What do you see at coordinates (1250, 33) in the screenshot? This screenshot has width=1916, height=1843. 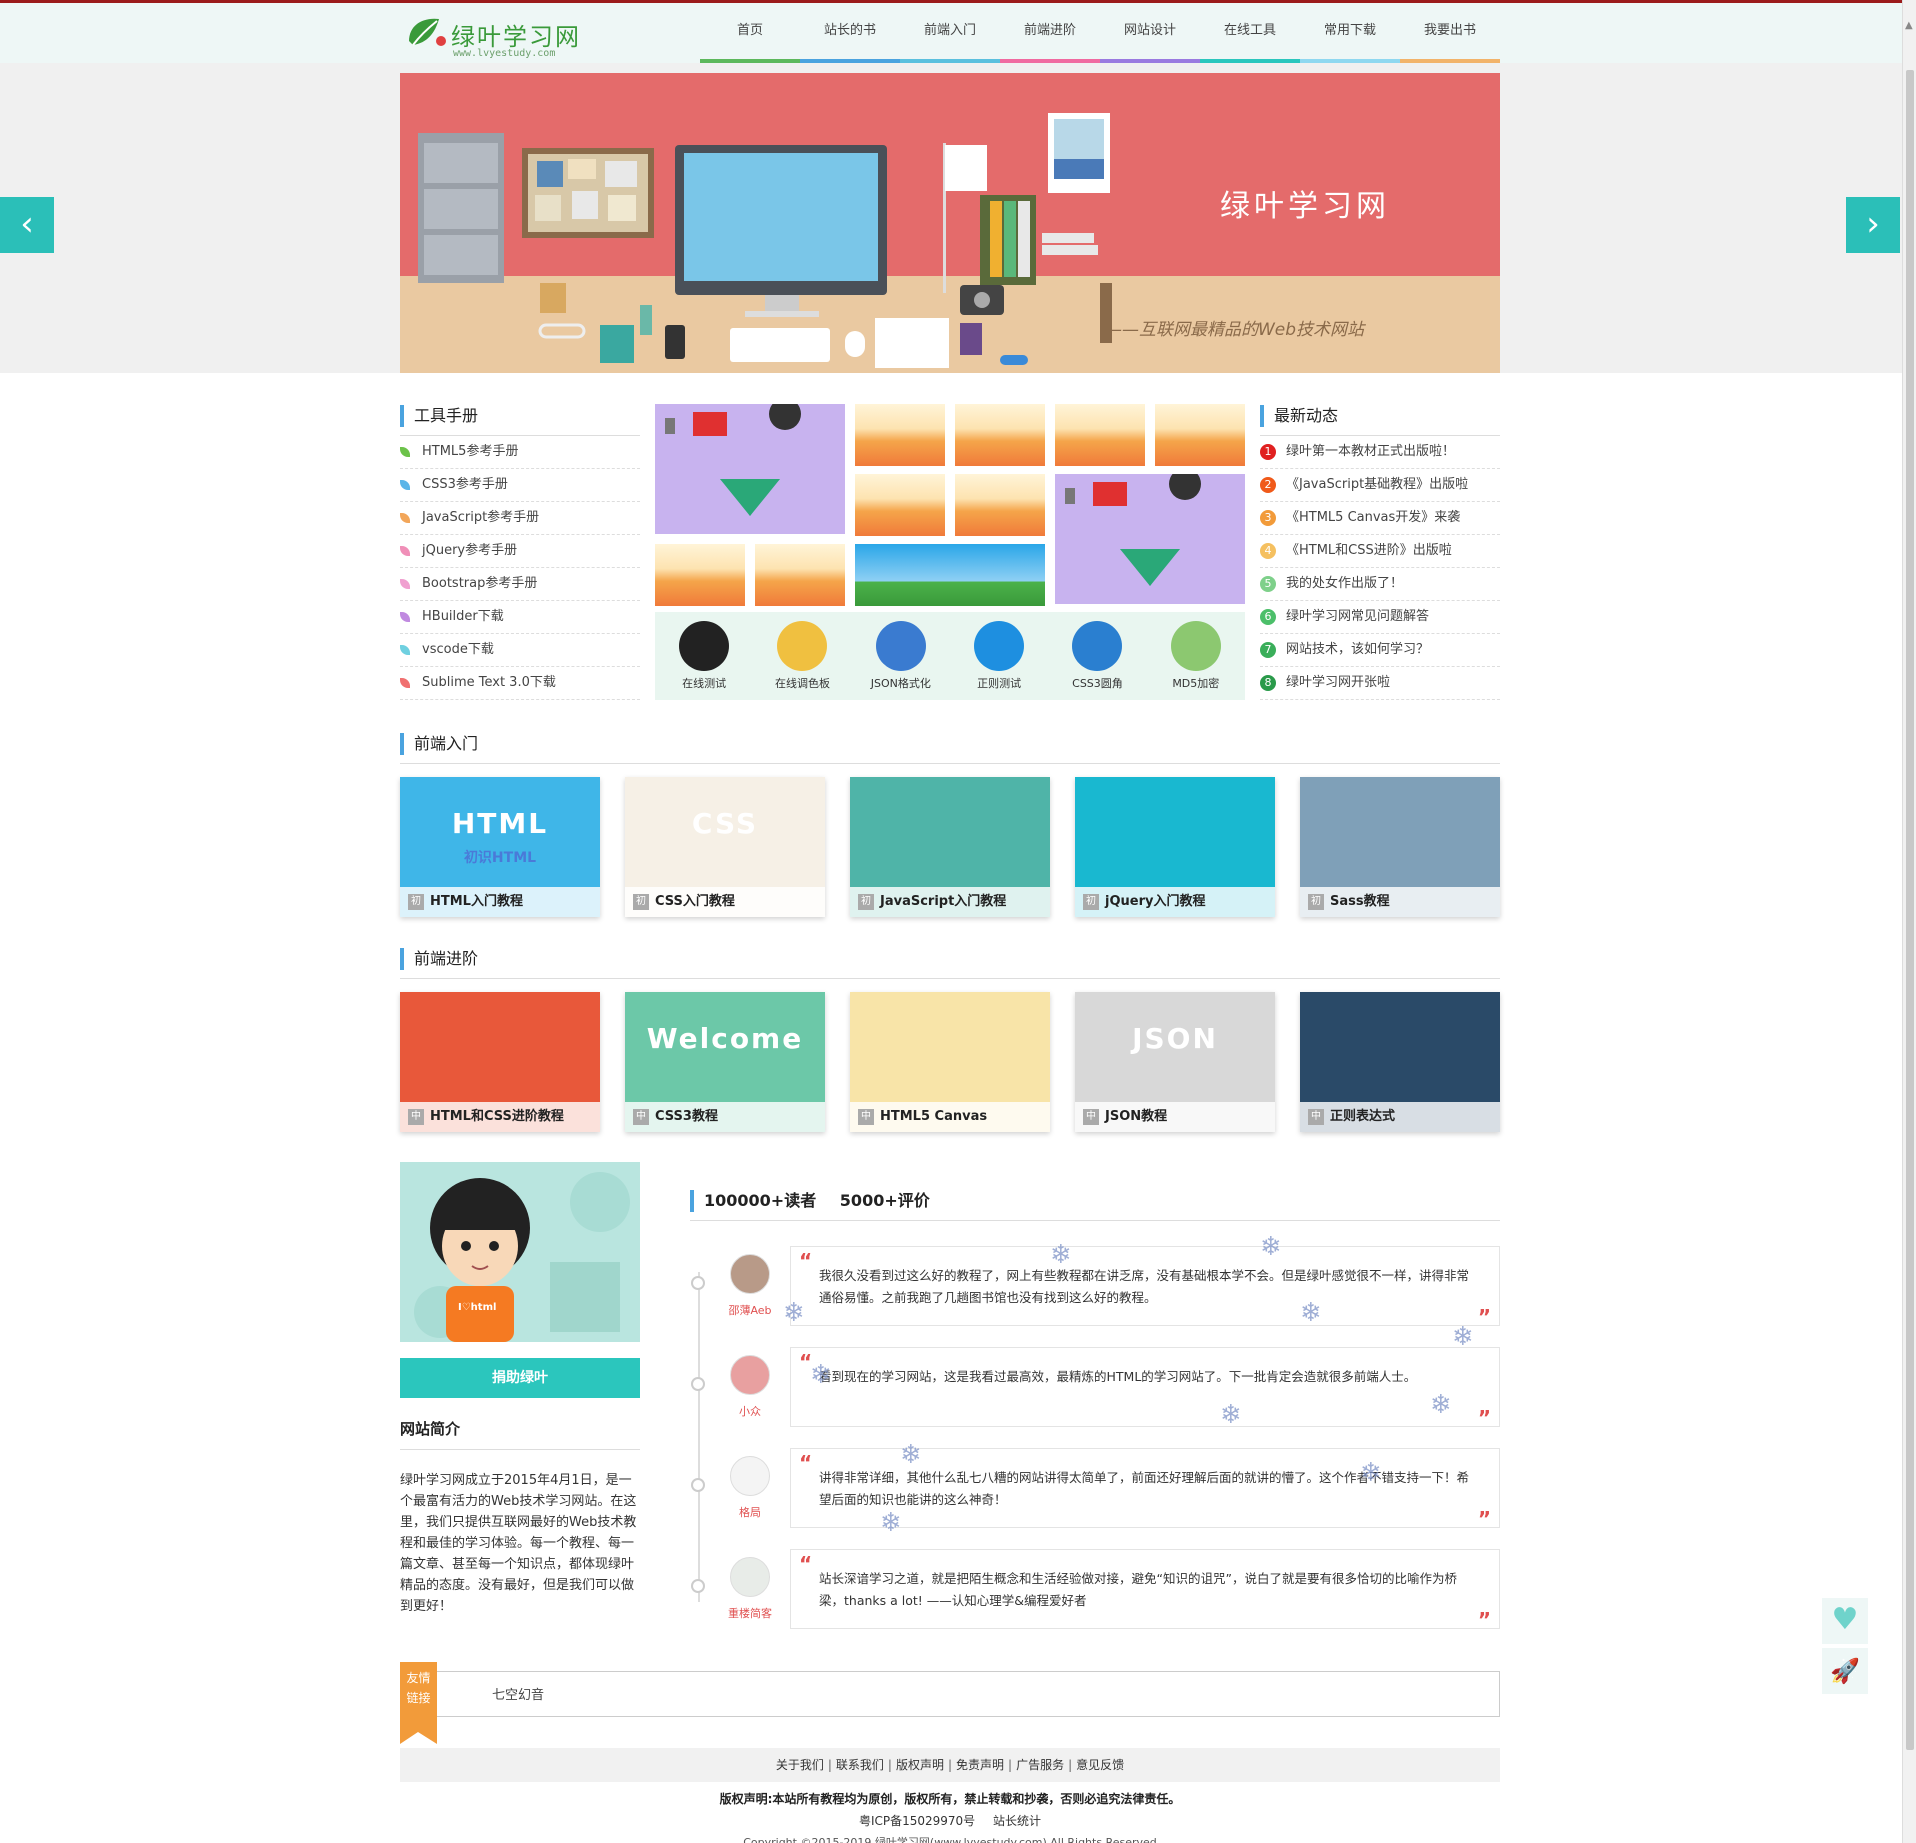 I see `nav-item: 在线工具` at bounding box center [1250, 33].